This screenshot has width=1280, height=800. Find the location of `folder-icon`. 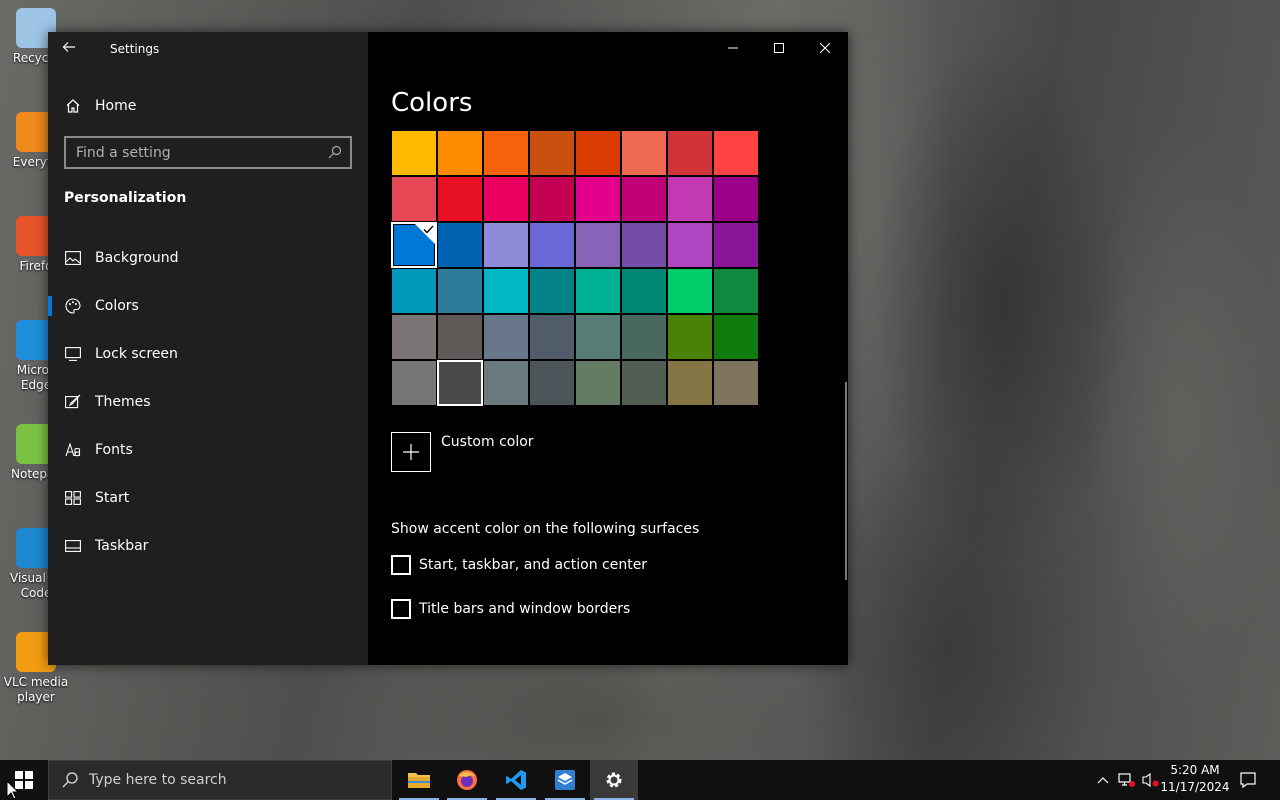

folder-icon is located at coordinates (419, 780).